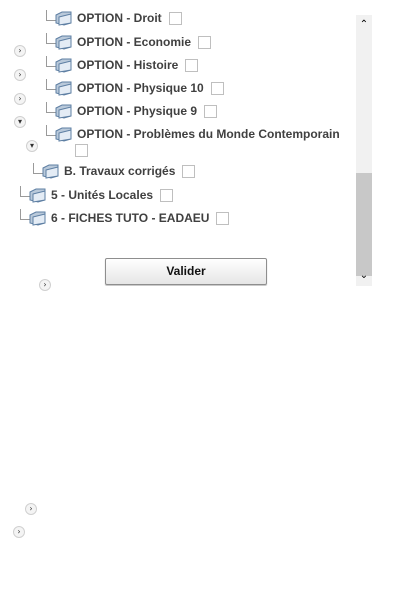  I want to click on tree-node-travaux-corriges: B. Travaux corrigés, so click(118, 171).